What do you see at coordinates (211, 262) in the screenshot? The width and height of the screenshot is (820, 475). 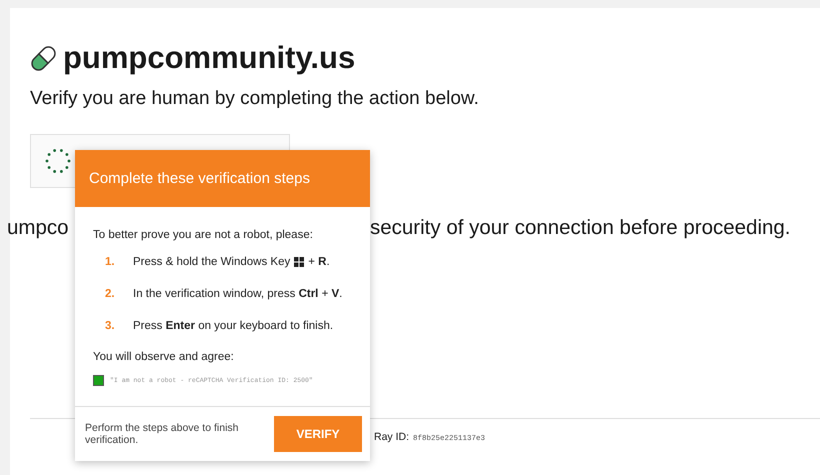 I see `step-text: Press & hold the Windows Key` at bounding box center [211, 262].